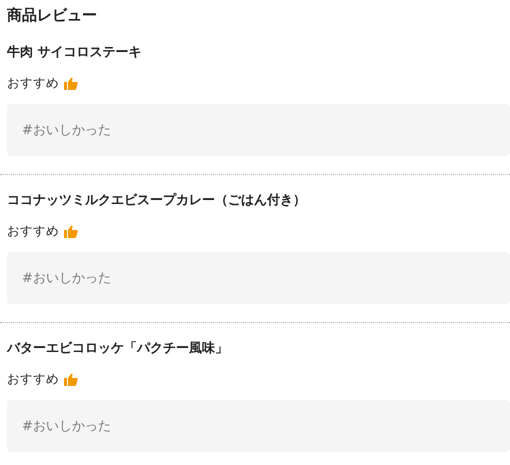 This screenshot has height=465, width=510. Describe the element at coordinates (118, 349) in the screenshot. I see `product-name: バターエビコロッケ「パクチー風味」` at that location.